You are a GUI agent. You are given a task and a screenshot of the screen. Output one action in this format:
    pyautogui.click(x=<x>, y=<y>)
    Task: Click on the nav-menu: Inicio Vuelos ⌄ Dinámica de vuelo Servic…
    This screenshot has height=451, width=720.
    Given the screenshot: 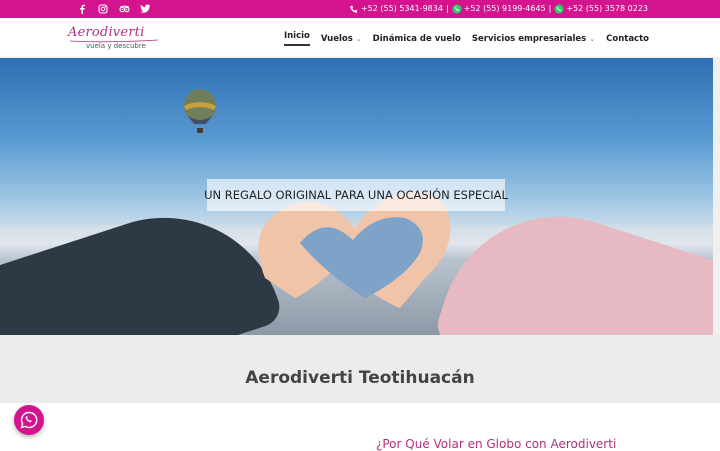 What is the action you would take?
    pyautogui.click(x=466, y=38)
    